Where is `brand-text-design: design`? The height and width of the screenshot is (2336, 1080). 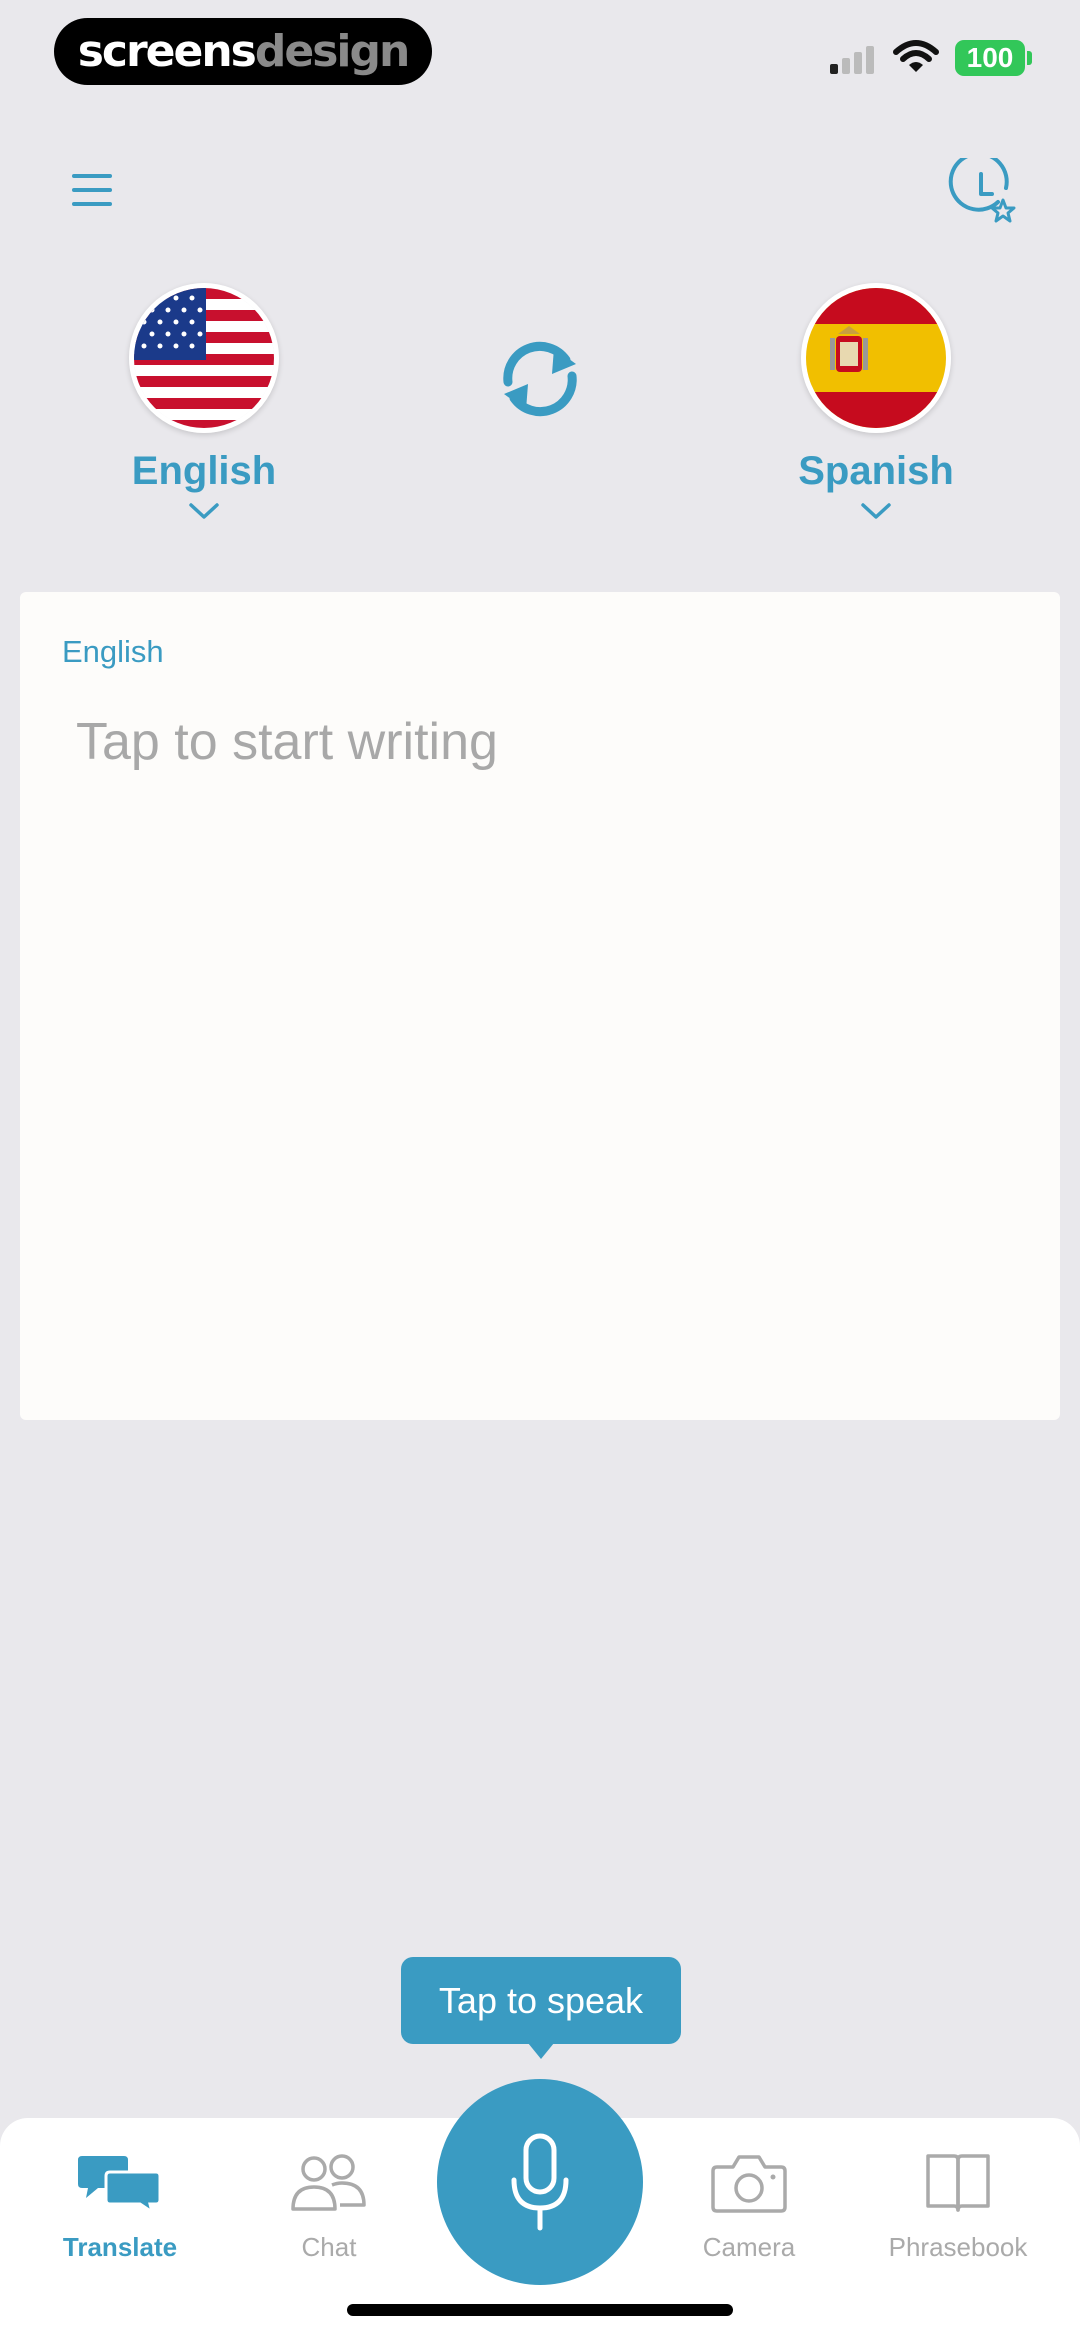
brand-text-design: design is located at coordinates (332, 51).